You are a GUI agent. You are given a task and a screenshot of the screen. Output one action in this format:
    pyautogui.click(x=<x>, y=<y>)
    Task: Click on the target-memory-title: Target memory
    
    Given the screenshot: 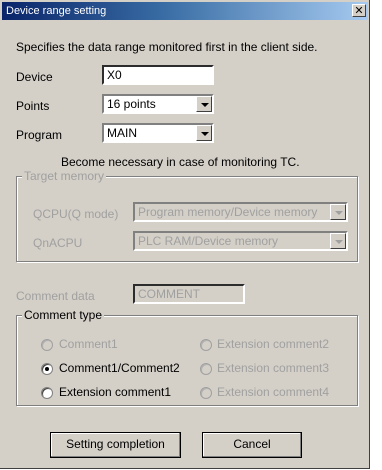 What is the action you would take?
    pyautogui.click(x=64, y=176)
    